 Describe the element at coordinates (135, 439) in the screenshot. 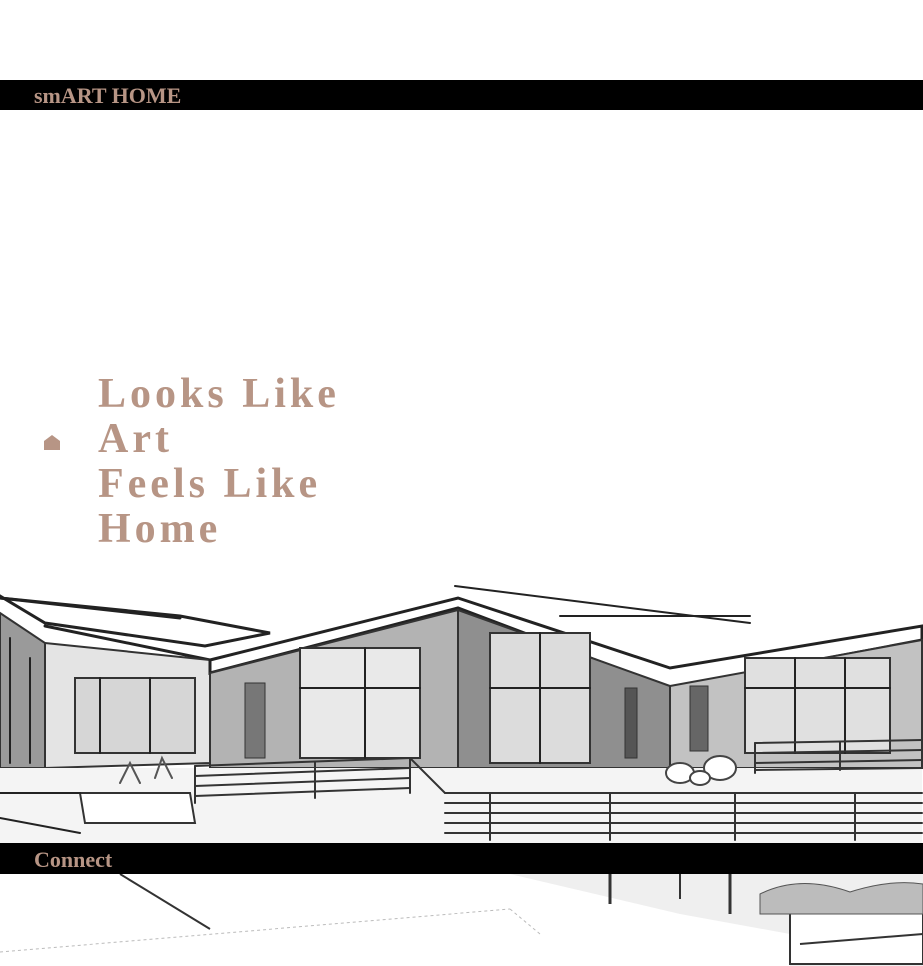

I see `tagline-line-2: Art` at that location.